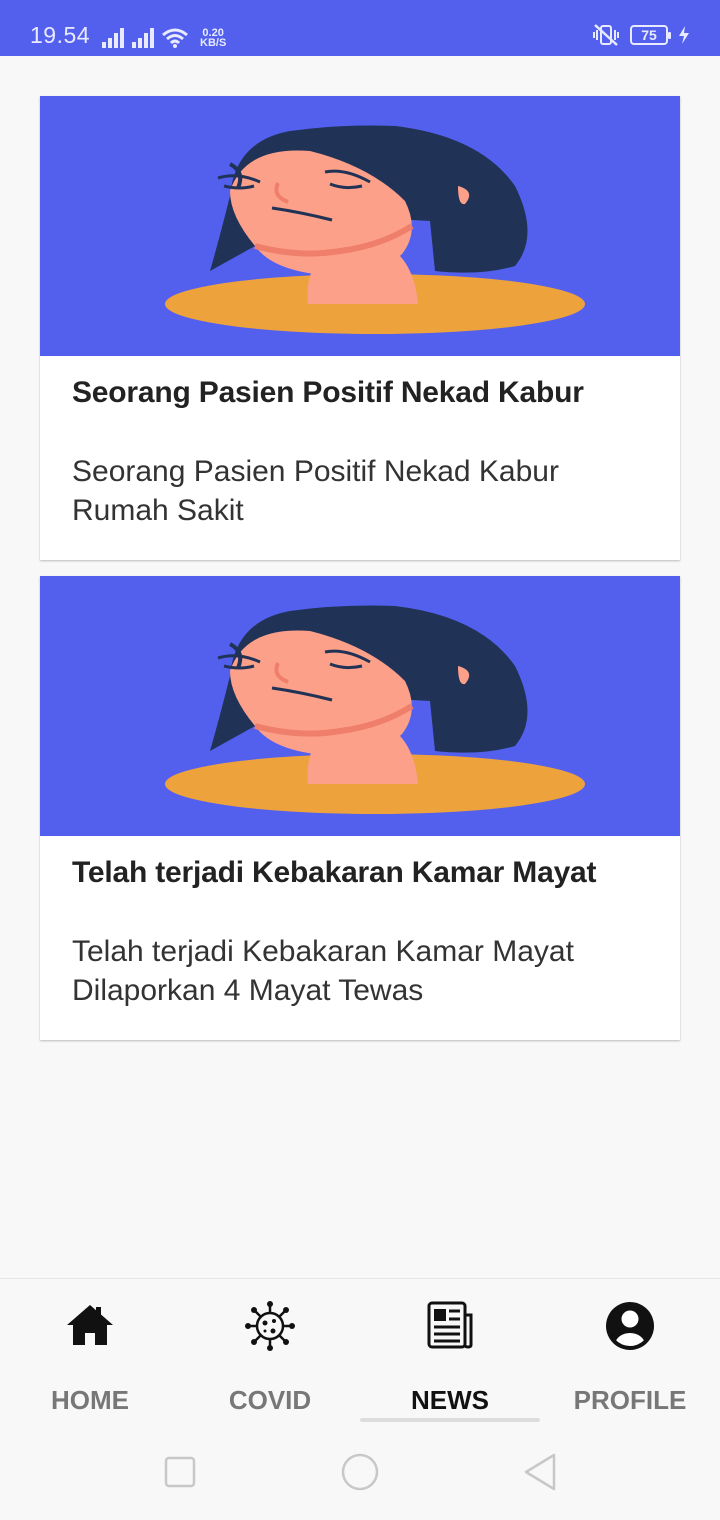 Image resolution: width=720 pixels, height=1520 pixels. I want to click on status-icons-right: 75, so click(641, 35).